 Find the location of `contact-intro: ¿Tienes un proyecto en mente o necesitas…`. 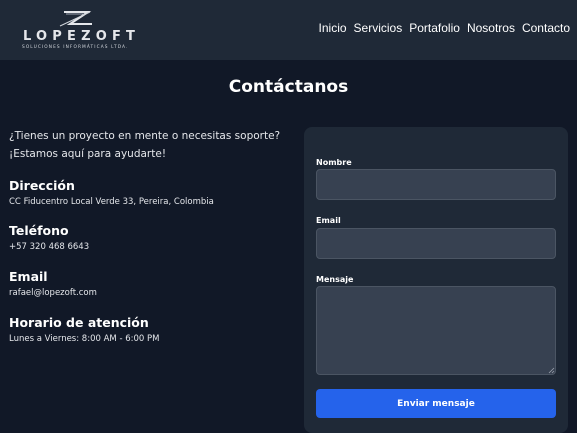

contact-intro: ¿Tienes un proyecto en mente o necesitas… is located at coordinates (145, 145).